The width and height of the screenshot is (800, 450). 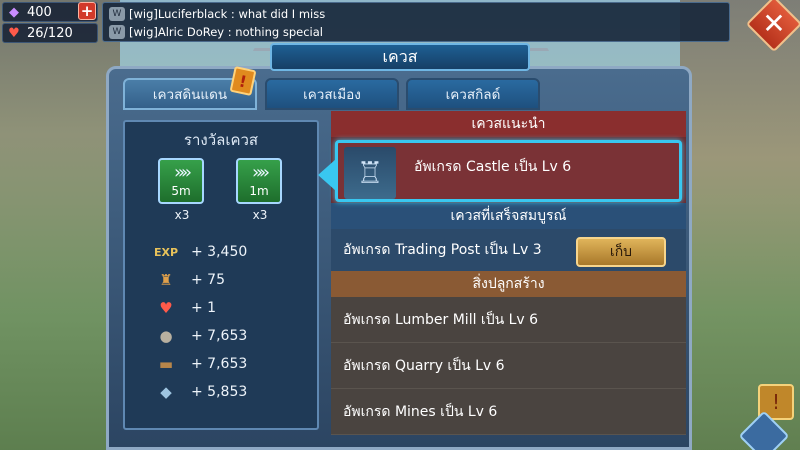 I want to click on exp-icon: EXP, so click(x=166, y=252).